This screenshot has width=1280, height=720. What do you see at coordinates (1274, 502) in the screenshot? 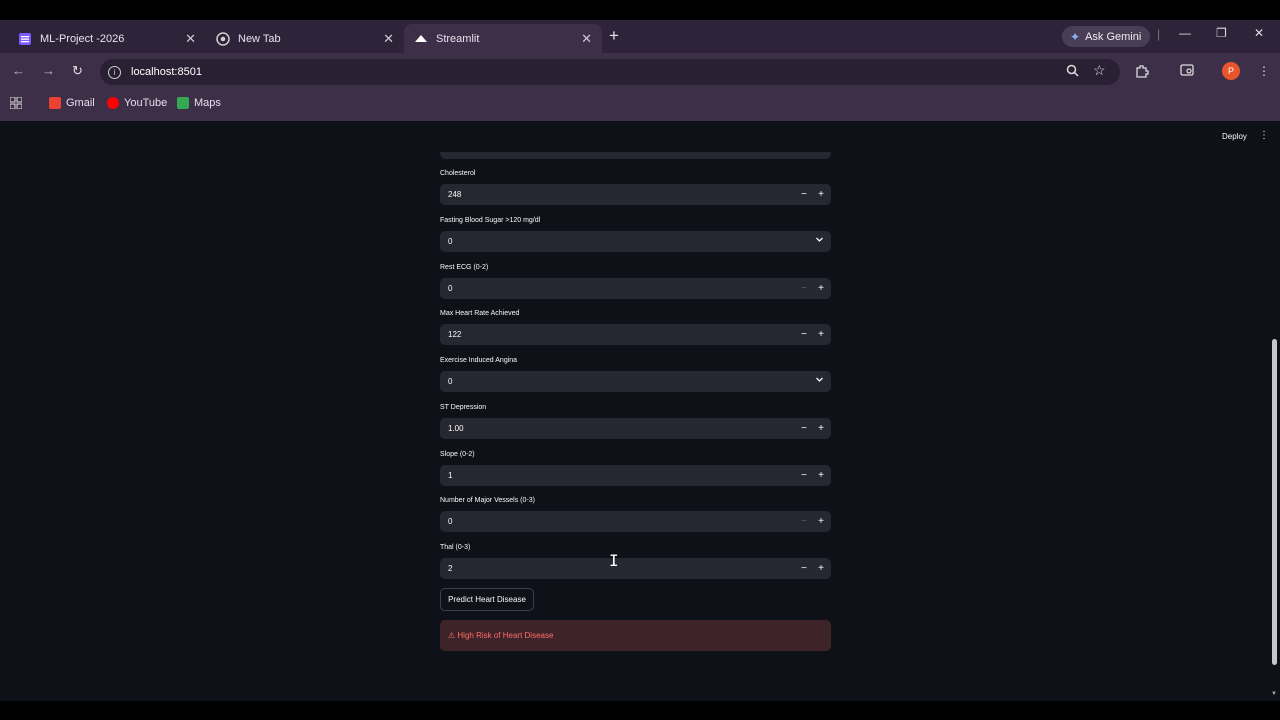
I see `scrollbar-thumb` at bounding box center [1274, 502].